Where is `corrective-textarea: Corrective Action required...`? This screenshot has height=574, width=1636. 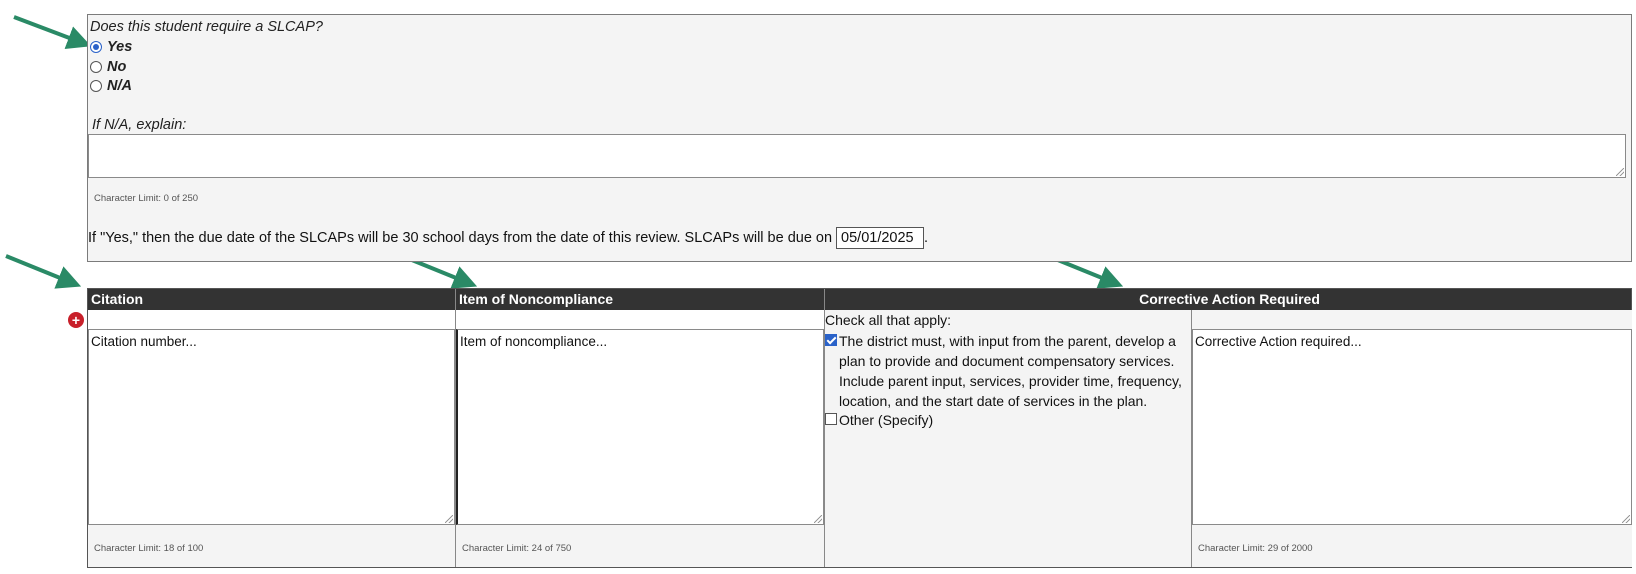 corrective-textarea: Corrective Action required... is located at coordinates (1412, 427).